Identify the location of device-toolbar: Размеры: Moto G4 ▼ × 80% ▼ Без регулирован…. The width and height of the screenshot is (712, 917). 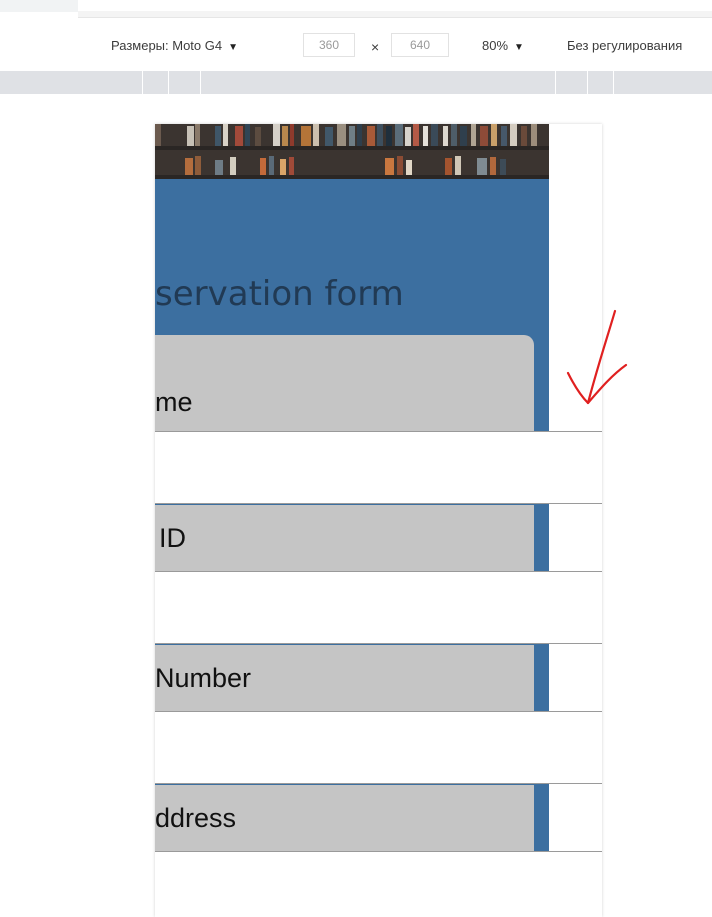
(356, 46).